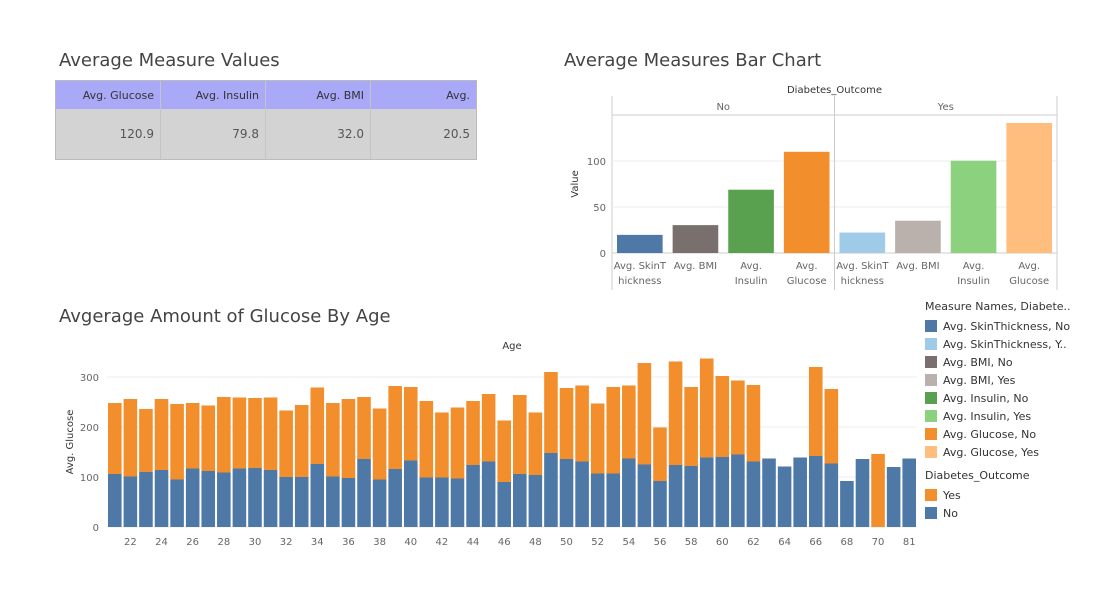  I want to click on legend-label: Avg. SkinThickness, Y.., so click(1005, 344).